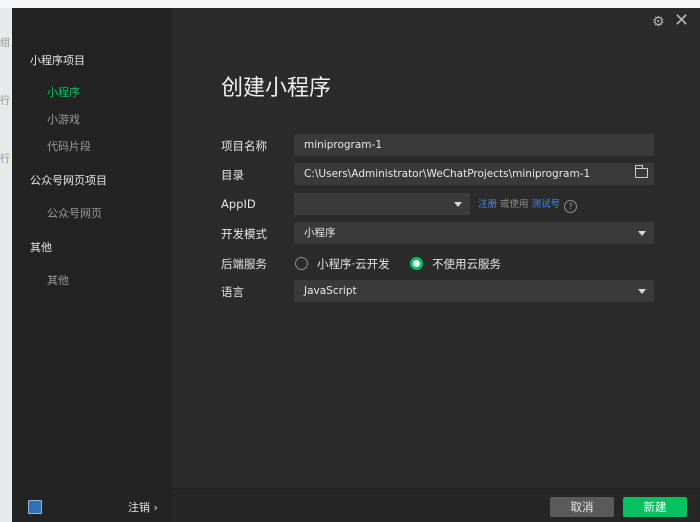  What do you see at coordinates (232, 175) in the screenshot?
I see `directory-label: 目录` at bounding box center [232, 175].